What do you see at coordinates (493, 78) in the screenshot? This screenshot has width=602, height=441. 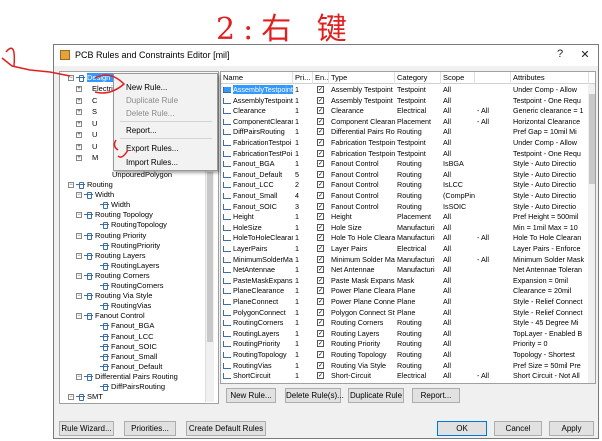 I see `column-header` at bounding box center [493, 78].